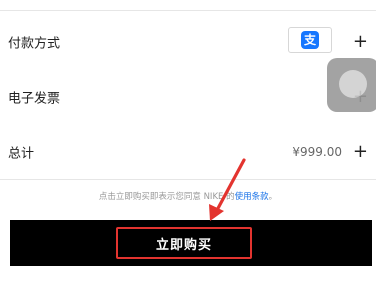 The image size is (376, 285). I want to click on annotation-arrow-icon, so click(227, 189).